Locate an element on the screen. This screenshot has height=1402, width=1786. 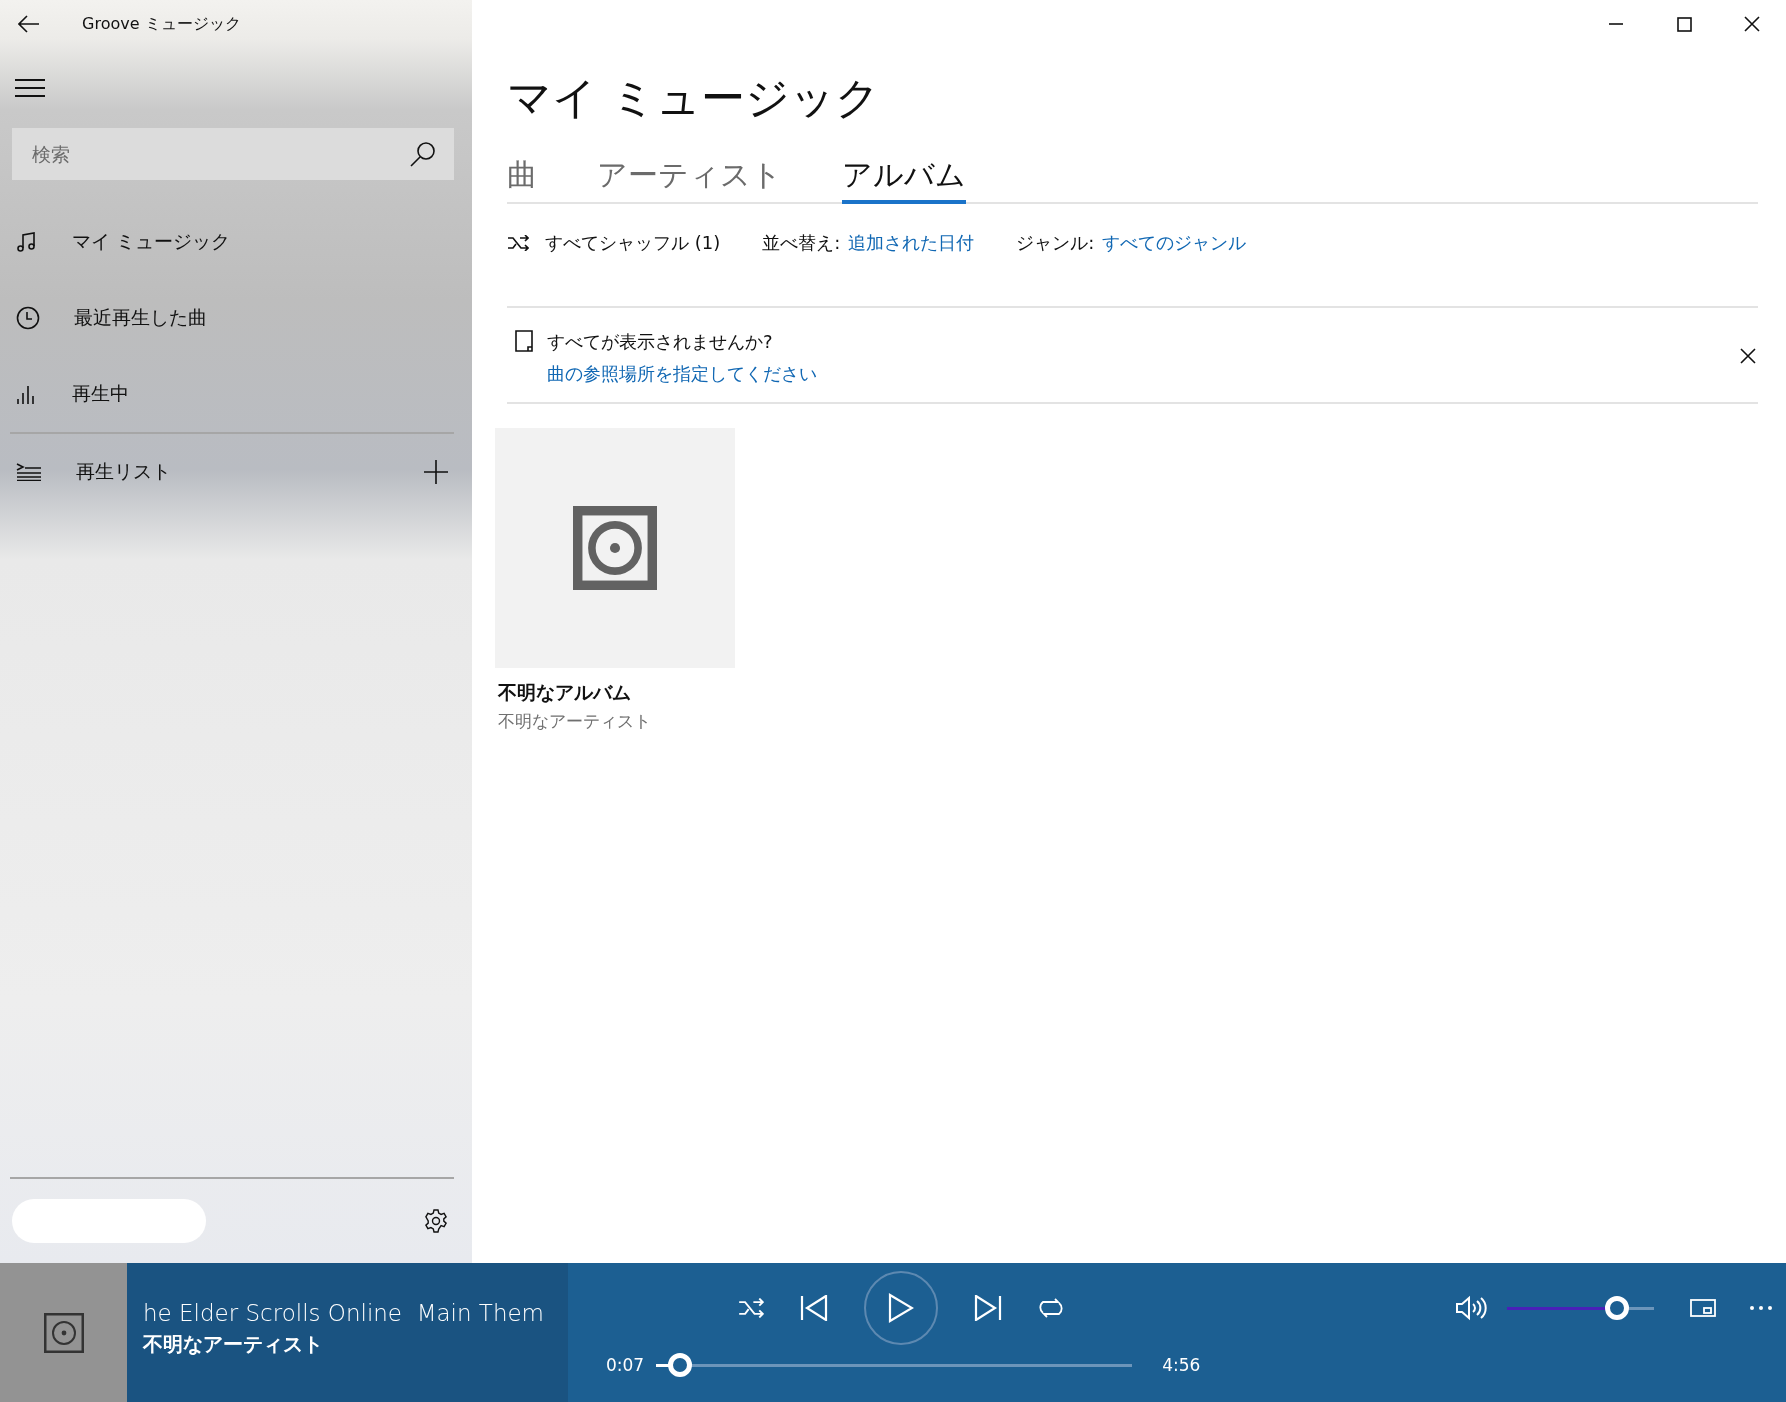
back-arrow-icon is located at coordinates (29, 24).